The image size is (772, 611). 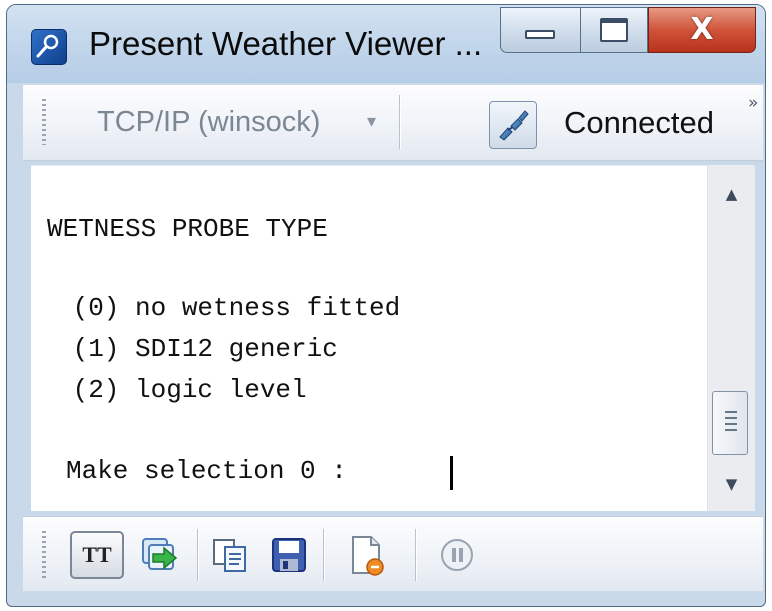 I want to click on scroll-up-icon: ▲, so click(x=731, y=194).